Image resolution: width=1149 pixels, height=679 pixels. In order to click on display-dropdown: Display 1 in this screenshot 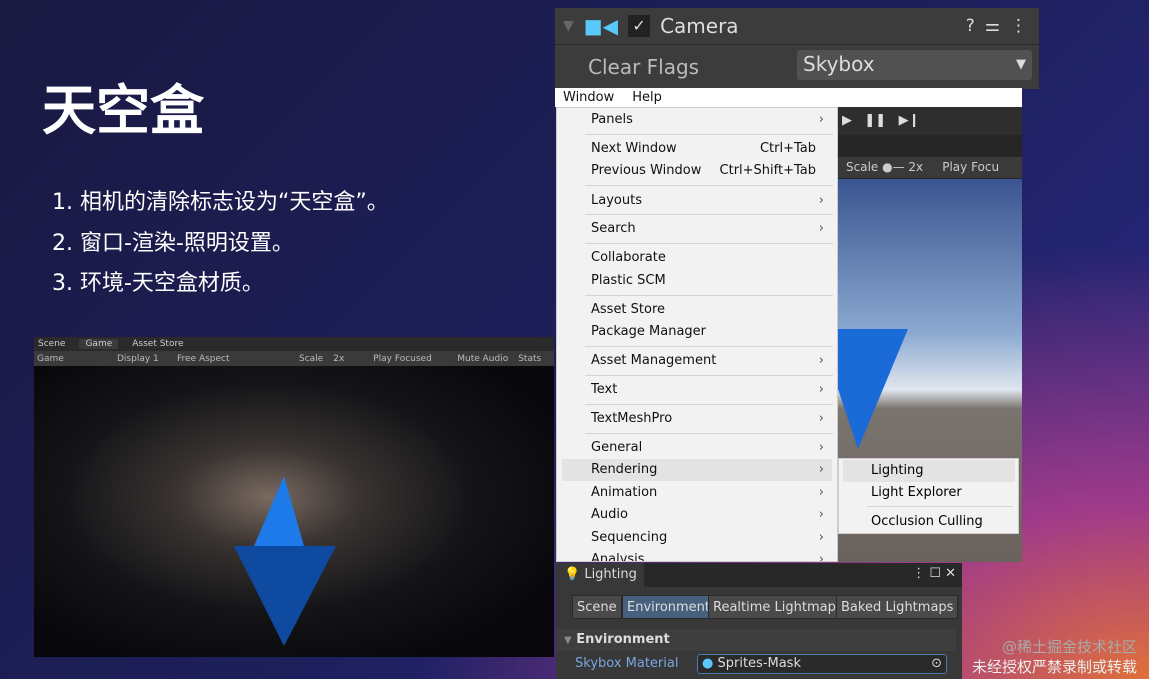, I will do `click(142, 359)`.